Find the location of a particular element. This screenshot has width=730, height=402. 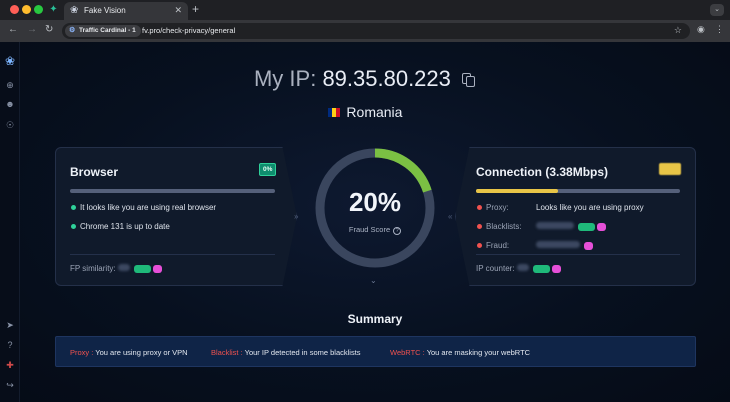

maximize-window-button is located at coordinates (38, 9).